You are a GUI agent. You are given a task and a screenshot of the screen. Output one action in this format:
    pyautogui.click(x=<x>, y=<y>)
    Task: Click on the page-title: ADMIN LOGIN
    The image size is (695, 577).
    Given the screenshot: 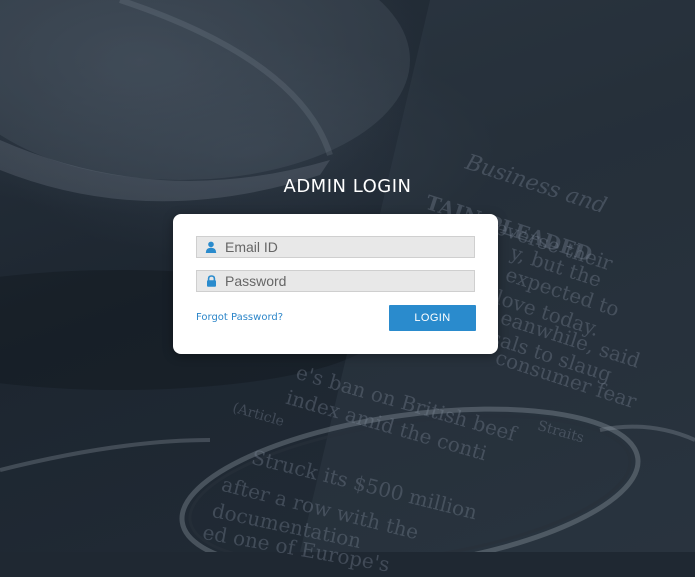 What is the action you would take?
    pyautogui.click(x=347, y=186)
    